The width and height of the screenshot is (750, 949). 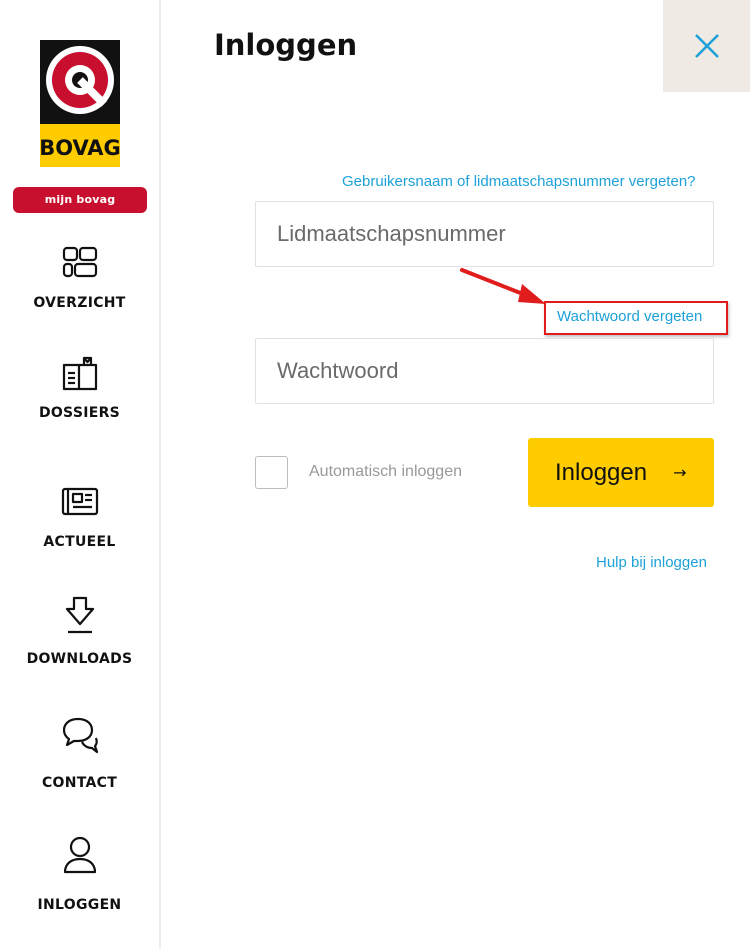 I want to click on login-button-label: Inloggen, so click(x=601, y=472).